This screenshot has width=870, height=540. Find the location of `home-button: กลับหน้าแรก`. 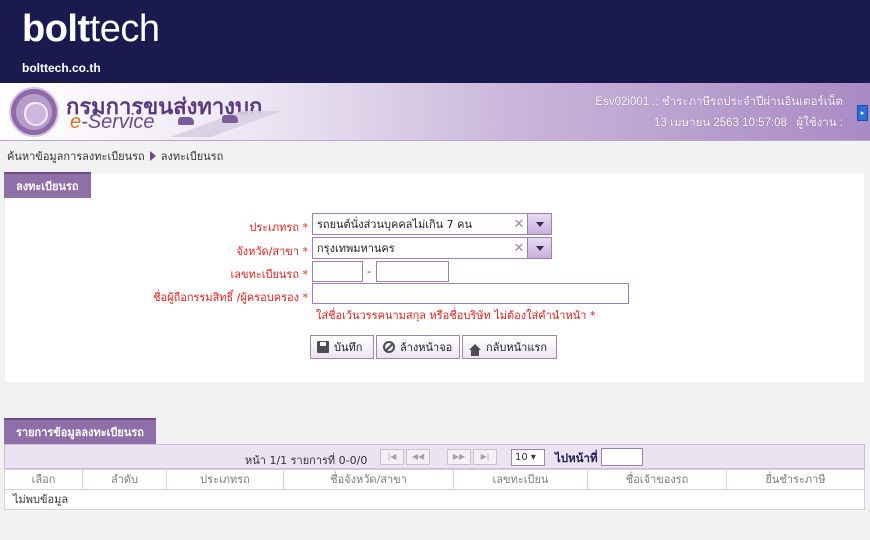

home-button: กลับหน้าแรก is located at coordinates (509, 347).